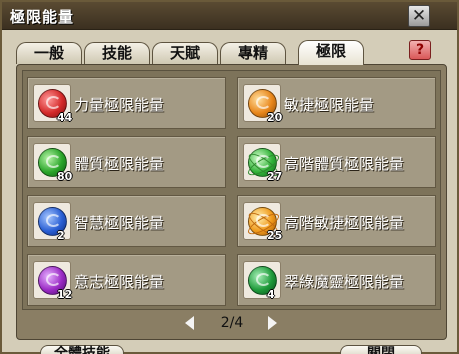 This screenshot has width=459, height=354. What do you see at coordinates (119, 105) in the screenshot?
I see `slot-label: 力量極限能量` at bounding box center [119, 105].